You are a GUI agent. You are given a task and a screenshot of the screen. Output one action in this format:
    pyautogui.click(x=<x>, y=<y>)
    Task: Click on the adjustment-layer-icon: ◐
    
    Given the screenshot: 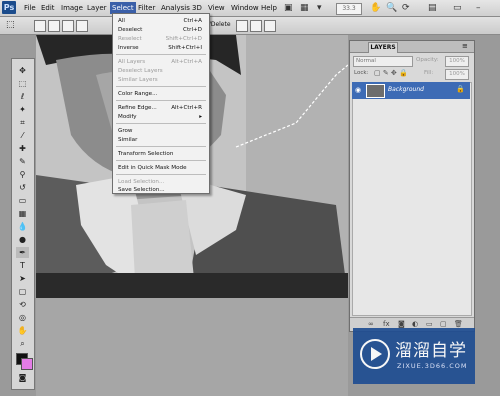 What is the action you would take?
    pyautogui.click(x=415, y=324)
    